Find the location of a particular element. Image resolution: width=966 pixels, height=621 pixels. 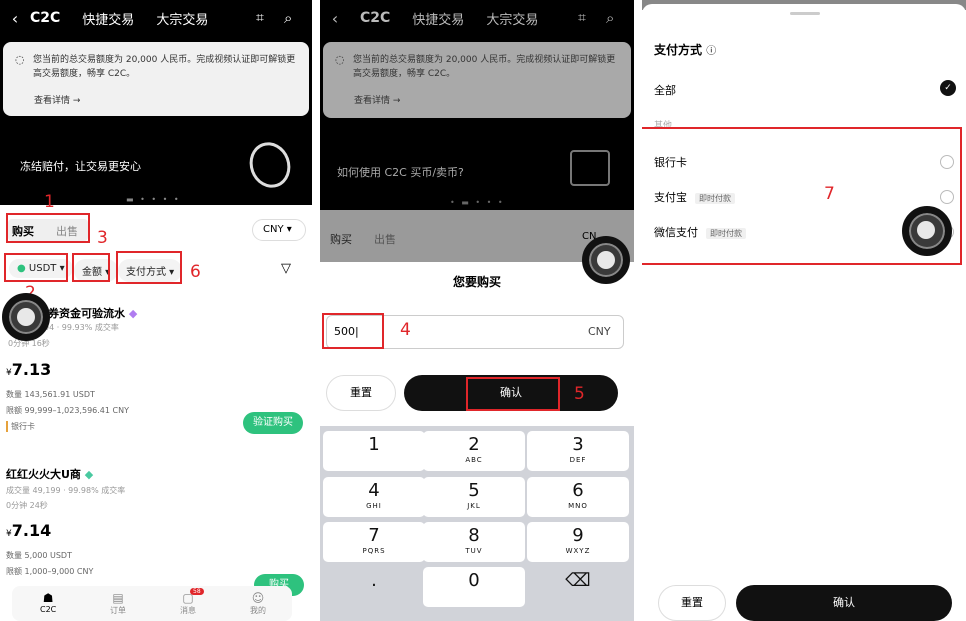

sheet-handle is located at coordinates (805, 13).